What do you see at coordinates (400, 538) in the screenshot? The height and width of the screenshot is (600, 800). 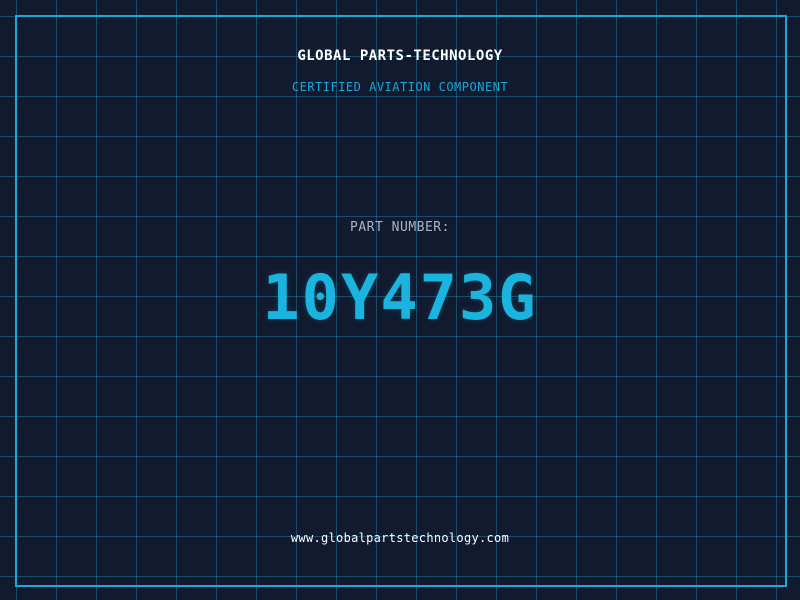 I see `website-url: www.globalpartstechnology.com` at bounding box center [400, 538].